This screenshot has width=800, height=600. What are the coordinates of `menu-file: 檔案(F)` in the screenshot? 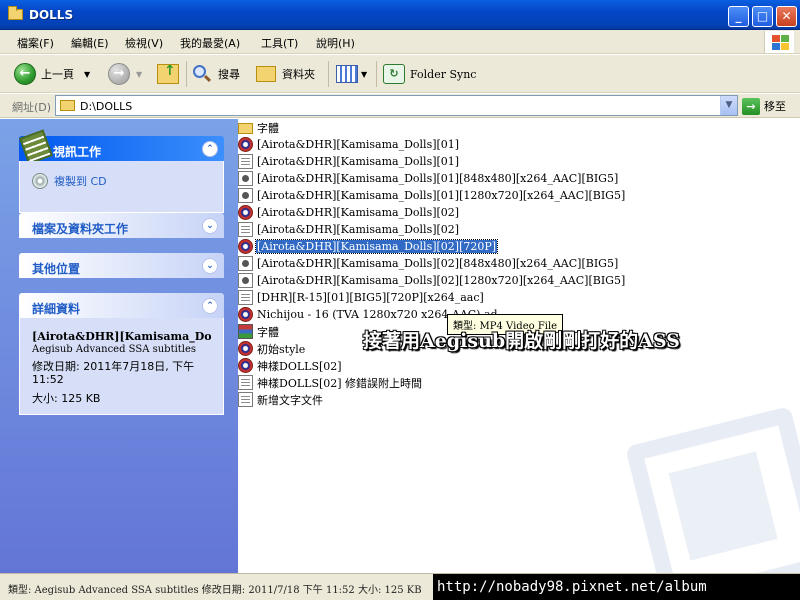 It's located at (35, 43).